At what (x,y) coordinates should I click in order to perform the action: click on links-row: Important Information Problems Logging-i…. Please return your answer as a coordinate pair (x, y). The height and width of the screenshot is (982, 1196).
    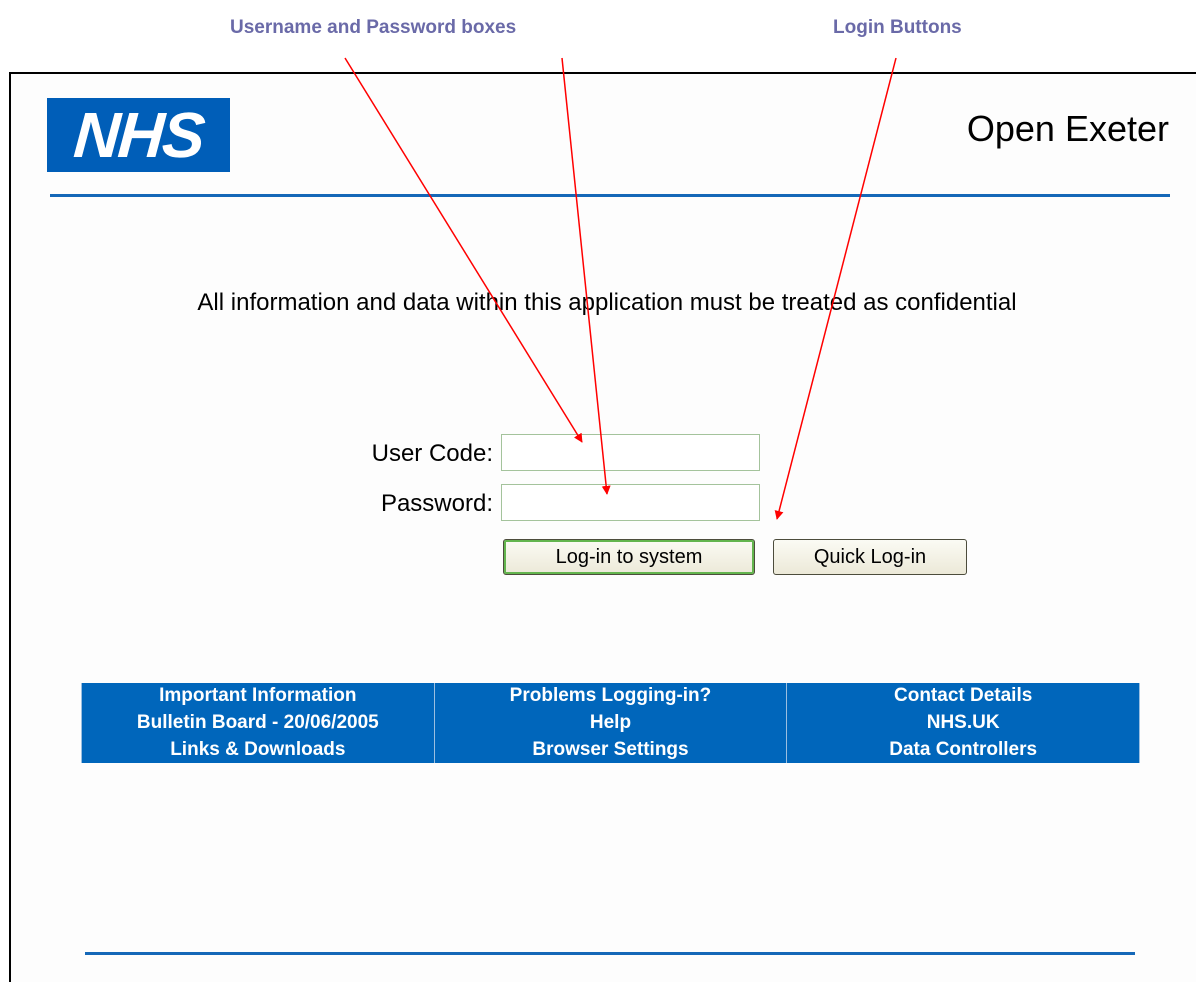
    Looking at the image, I should click on (610, 696).